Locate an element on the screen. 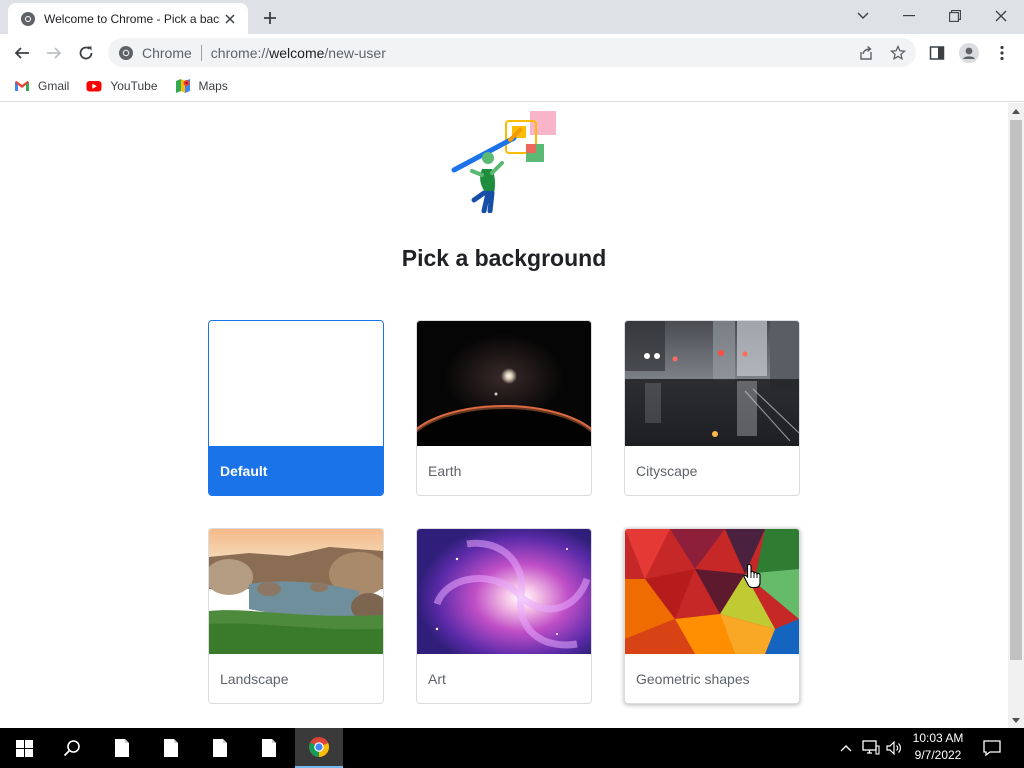  background-card-earth: Earth is located at coordinates (504, 408).